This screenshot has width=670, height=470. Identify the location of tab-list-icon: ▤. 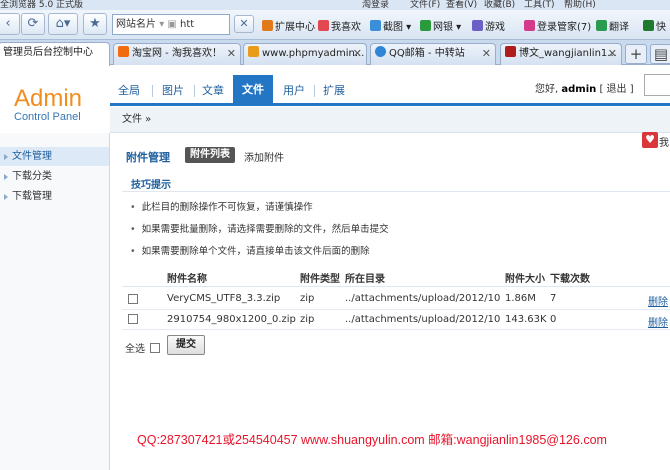
(661, 54).